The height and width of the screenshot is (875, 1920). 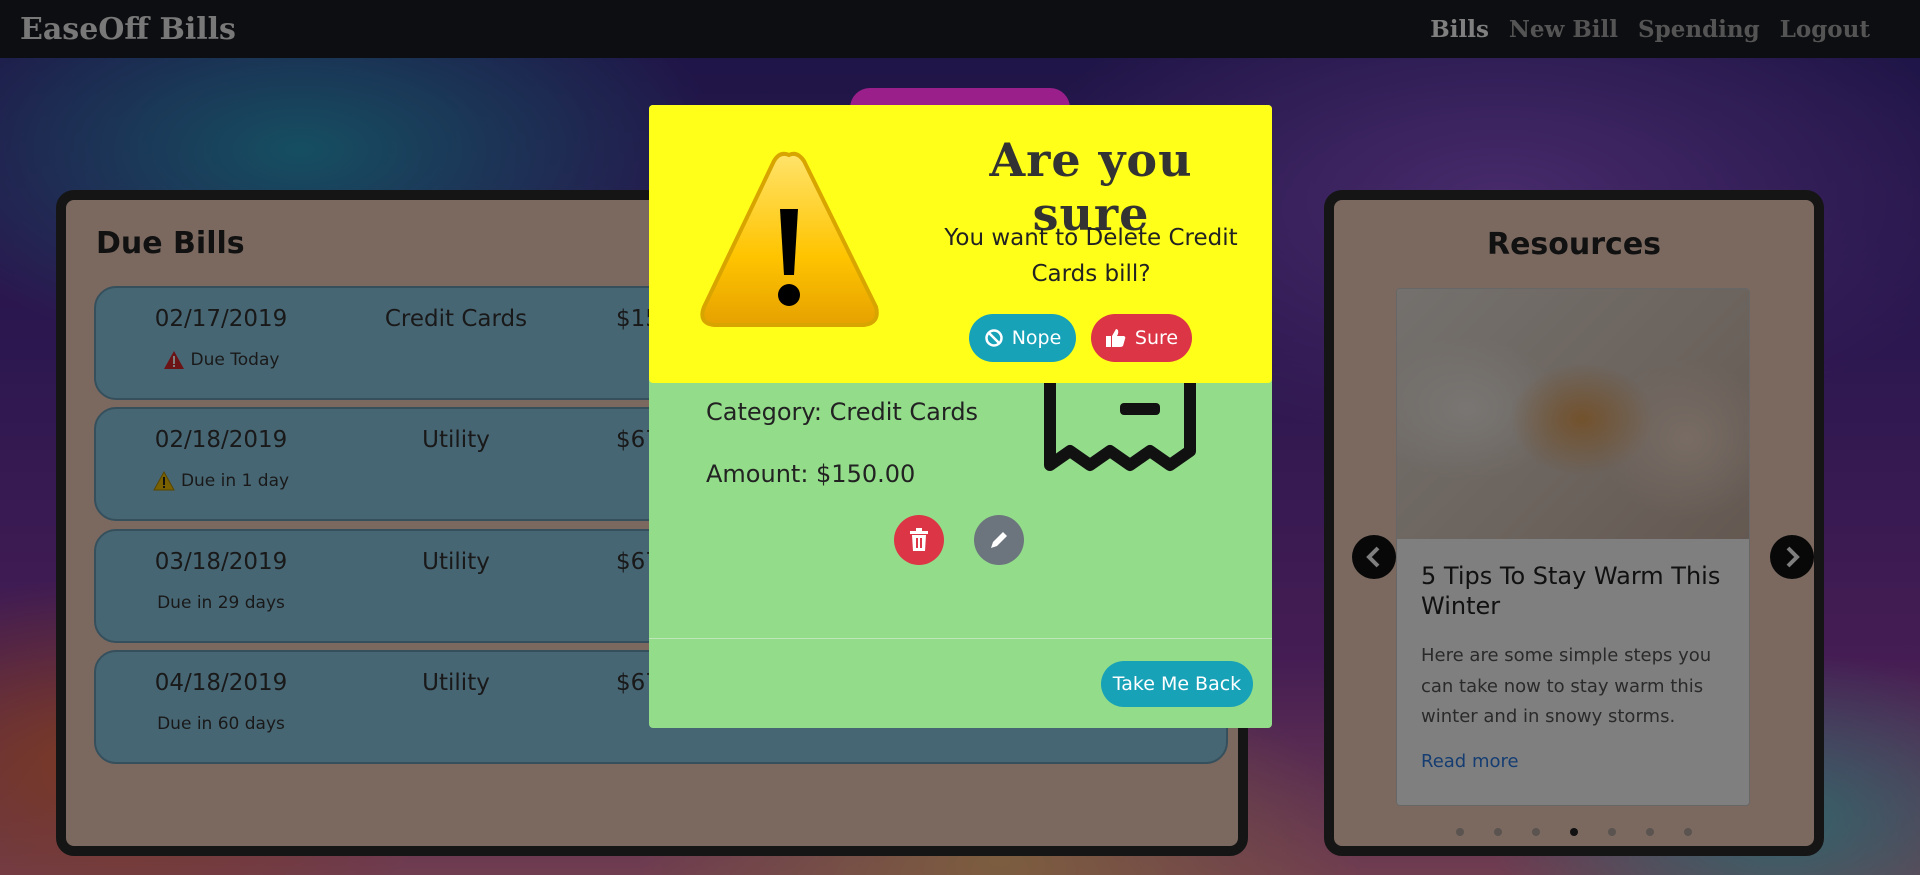 I want to click on modal-divider, so click(x=960, y=638).